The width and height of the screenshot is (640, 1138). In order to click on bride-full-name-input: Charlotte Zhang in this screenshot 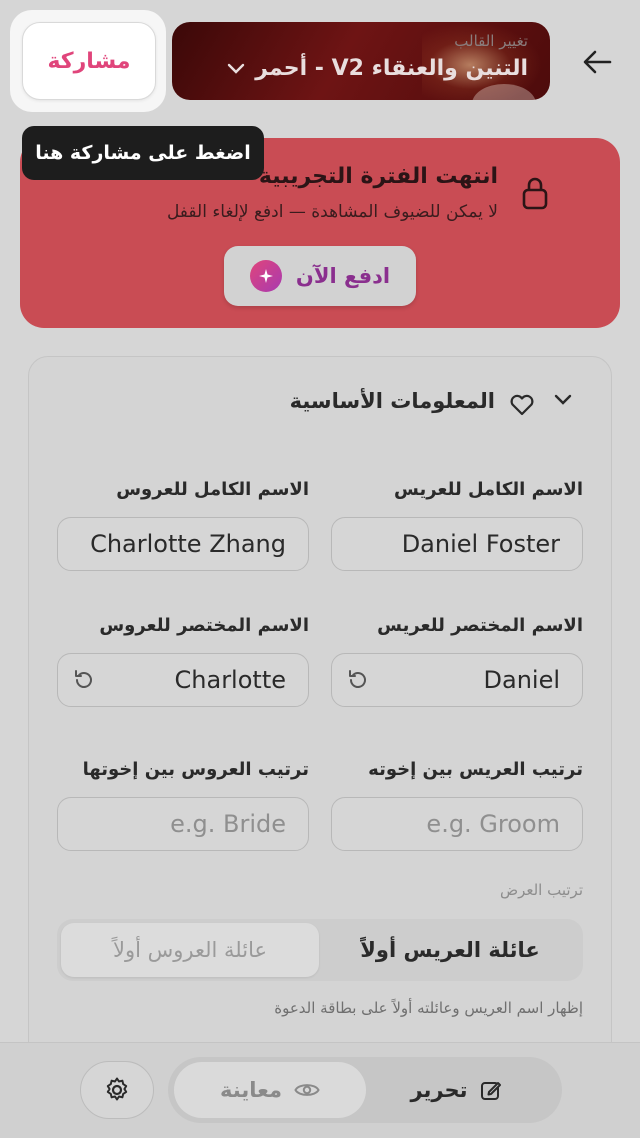, I will do `click(183, 544)`.